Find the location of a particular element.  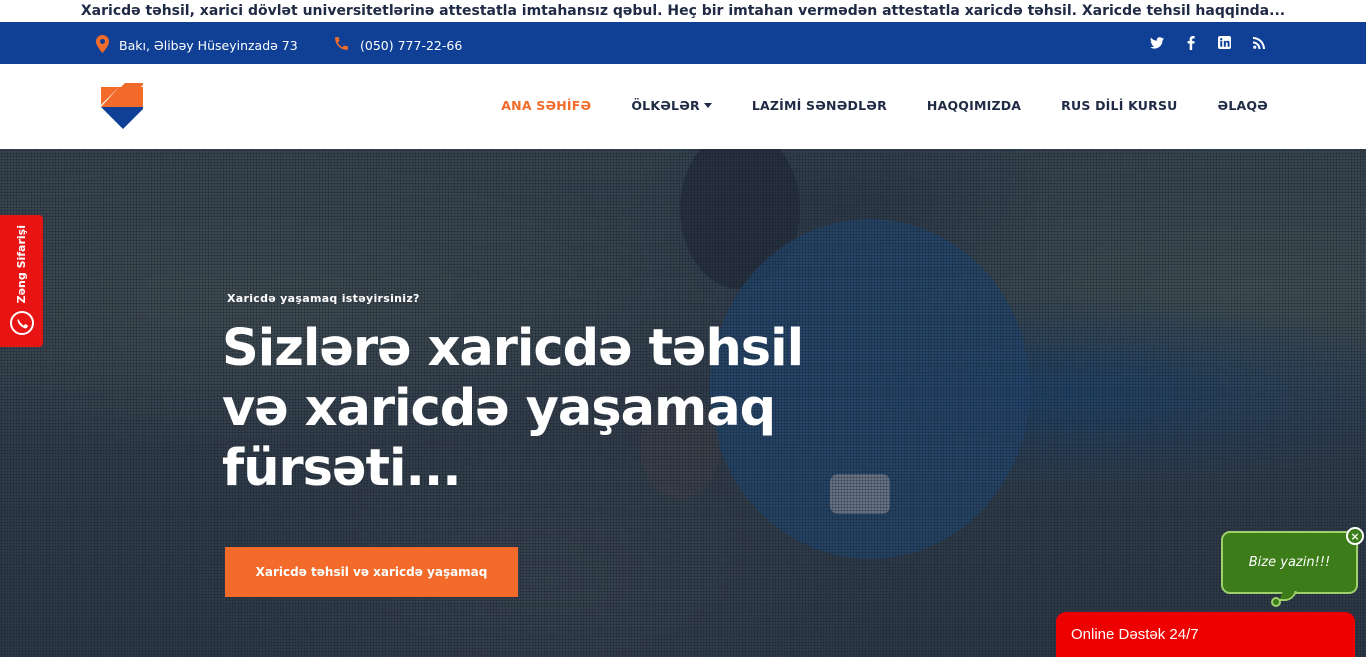

nav-item-about: HAQQIMIZDA is located at coordinates (974, 105).